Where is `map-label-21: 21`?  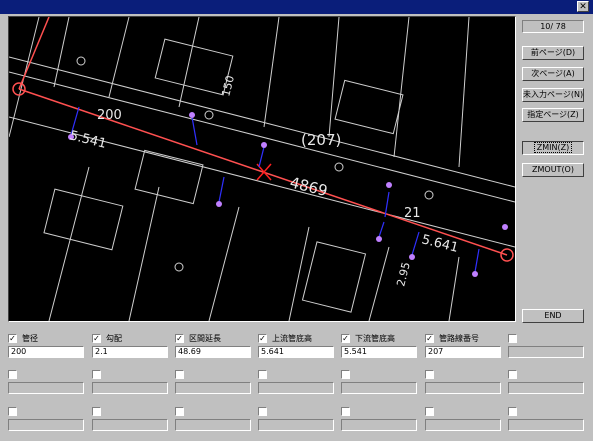 map-label-21: 21 is located at coordinates (412, 213).